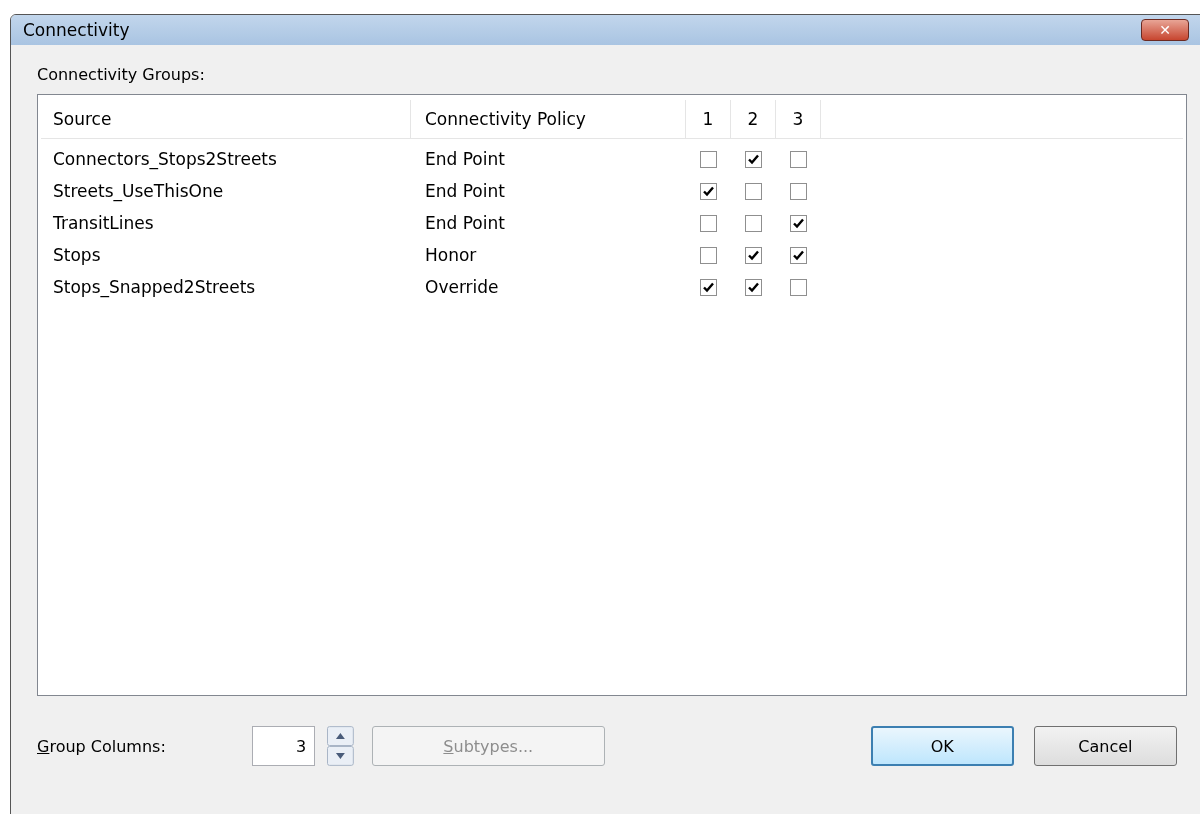 Image resolution: width=1200 pixels, height=814 pixels. Describe the element at coordinates (1105, 746) in the screenshot. I see `cancel-button: Cancel` at that location.